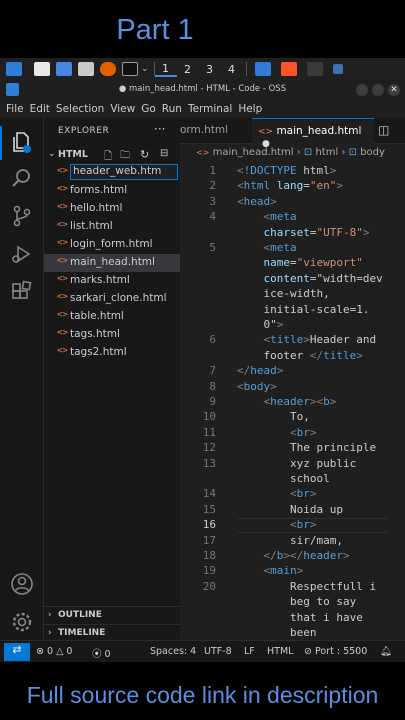 Image resolution: width=405 pixels, height=720 pixels. Describe the element at coordinates (326, 152) in the screenshot. I see `breadcrumb-html: html` at that location.